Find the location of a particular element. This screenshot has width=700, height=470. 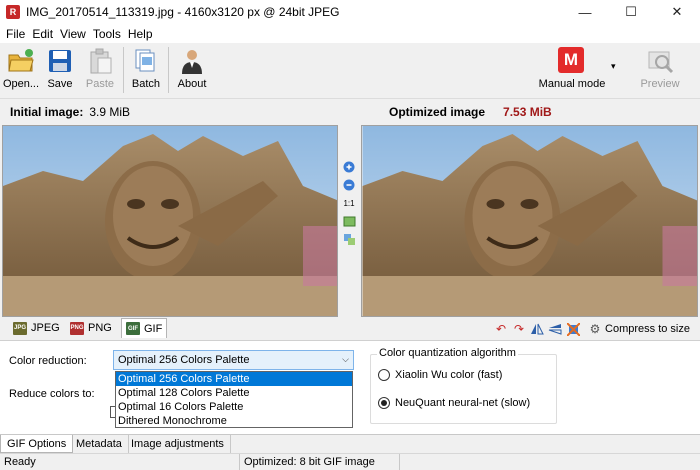

options-tabs: GIF Options Metadata Image adjustments is located at coordinates (350, 443).